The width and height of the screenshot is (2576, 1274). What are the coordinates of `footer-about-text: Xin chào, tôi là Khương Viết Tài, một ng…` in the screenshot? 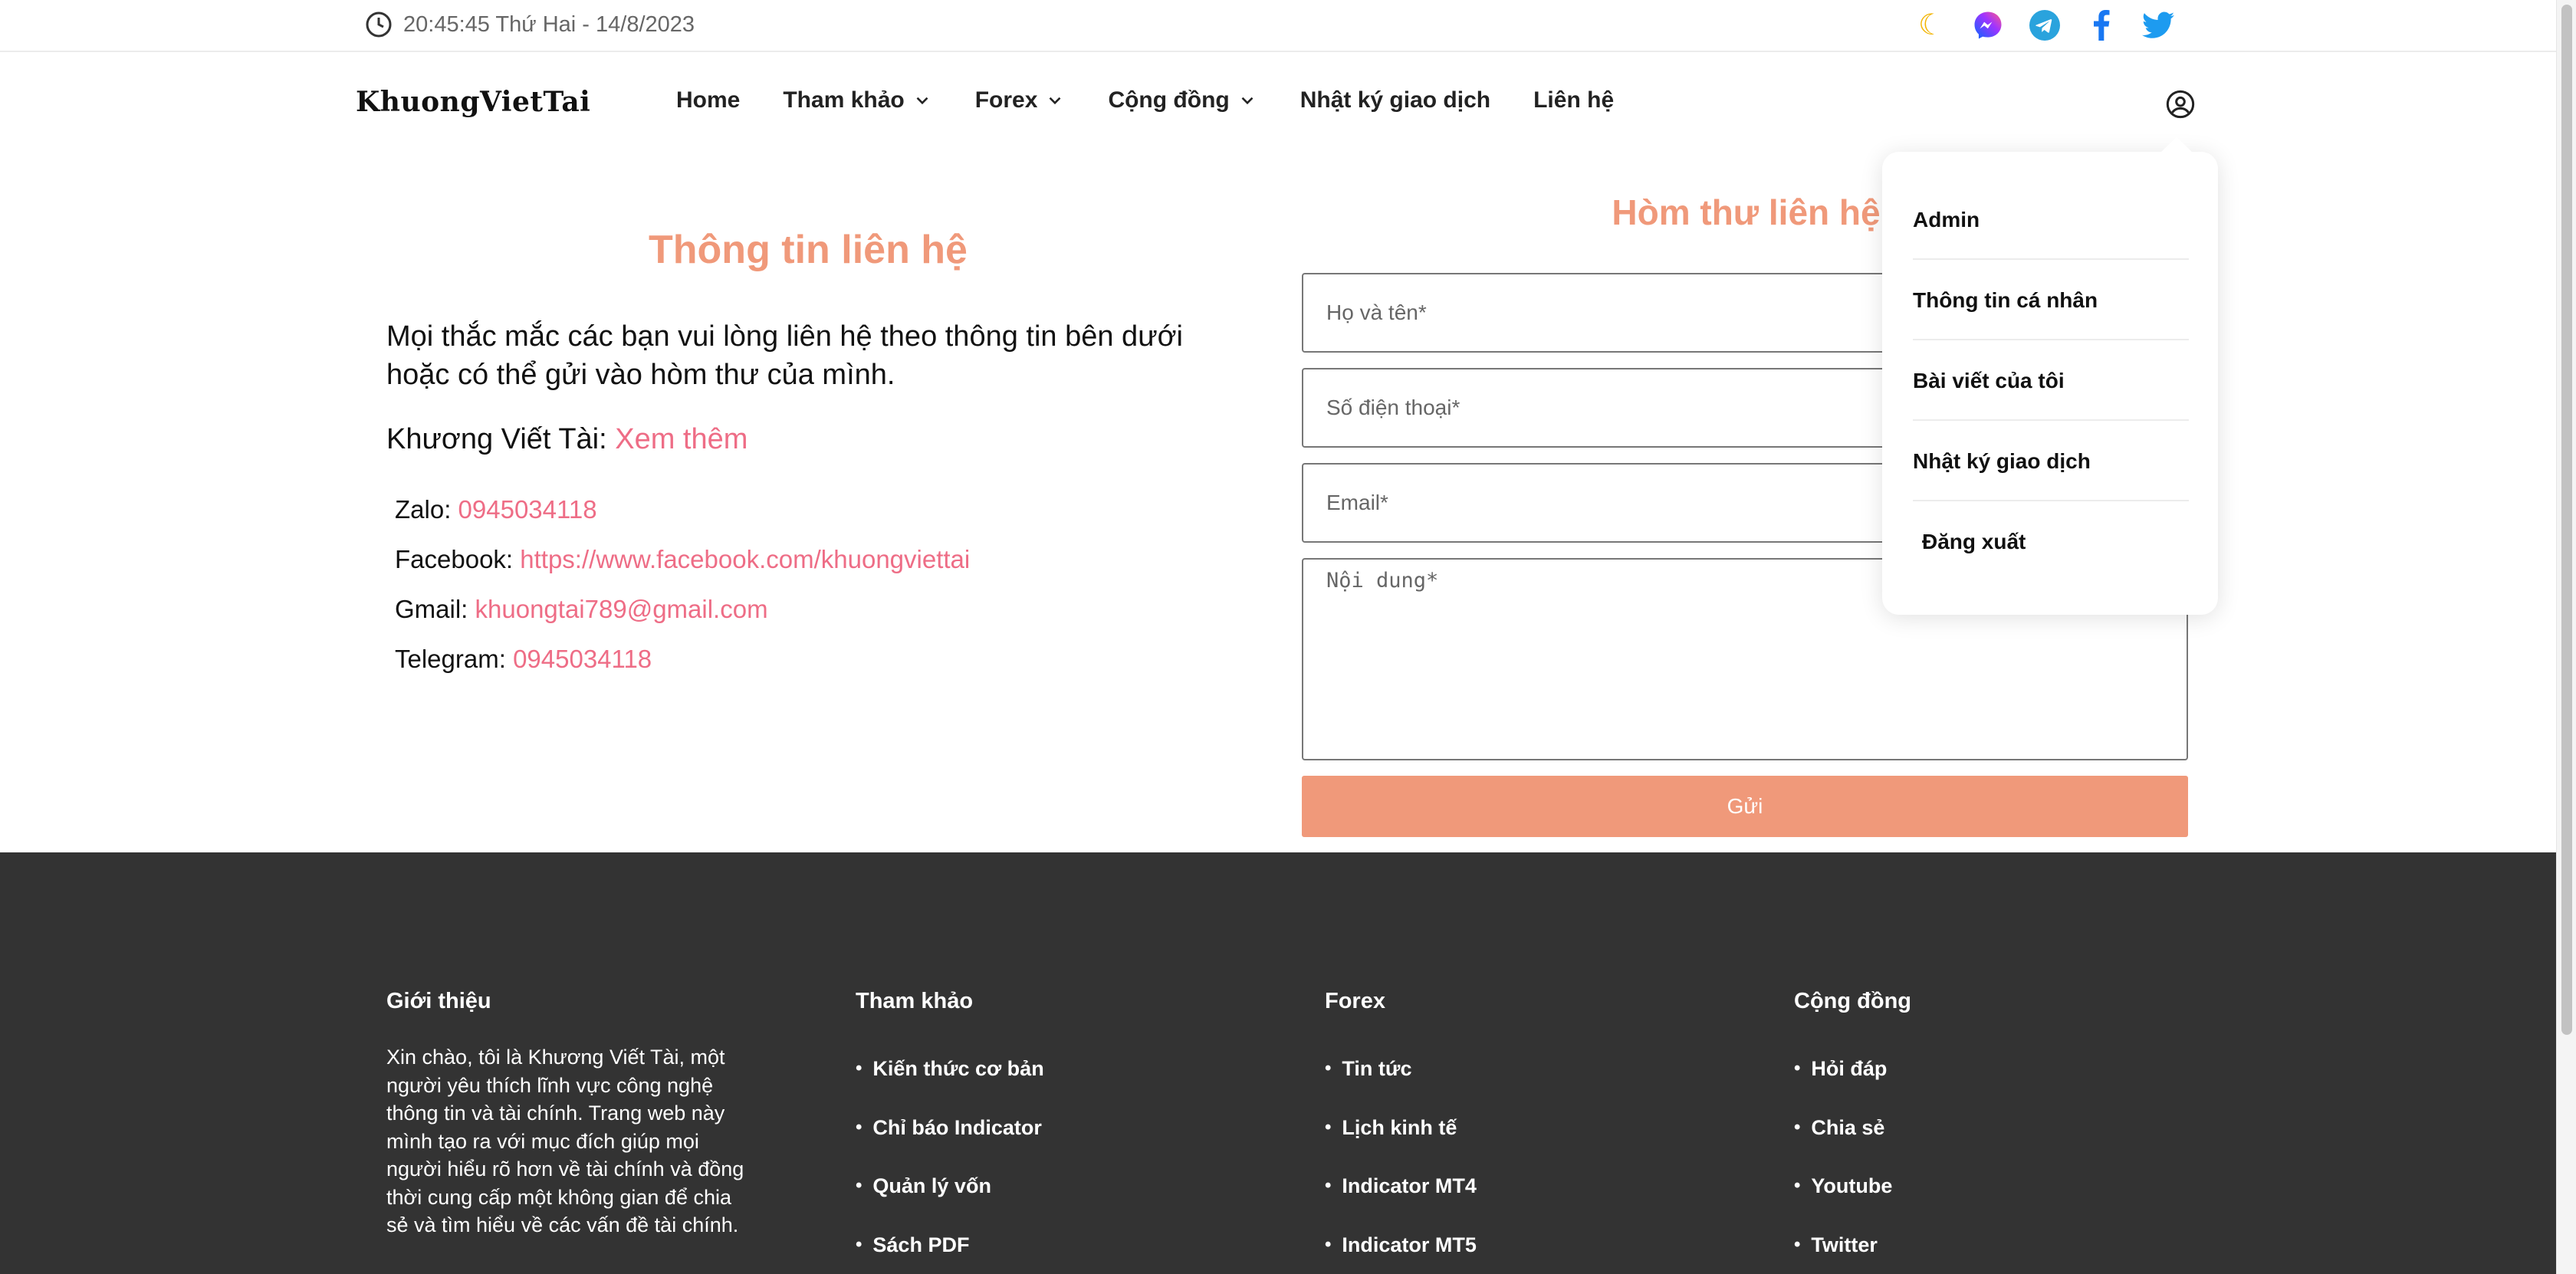 It's located at (565, 1141).